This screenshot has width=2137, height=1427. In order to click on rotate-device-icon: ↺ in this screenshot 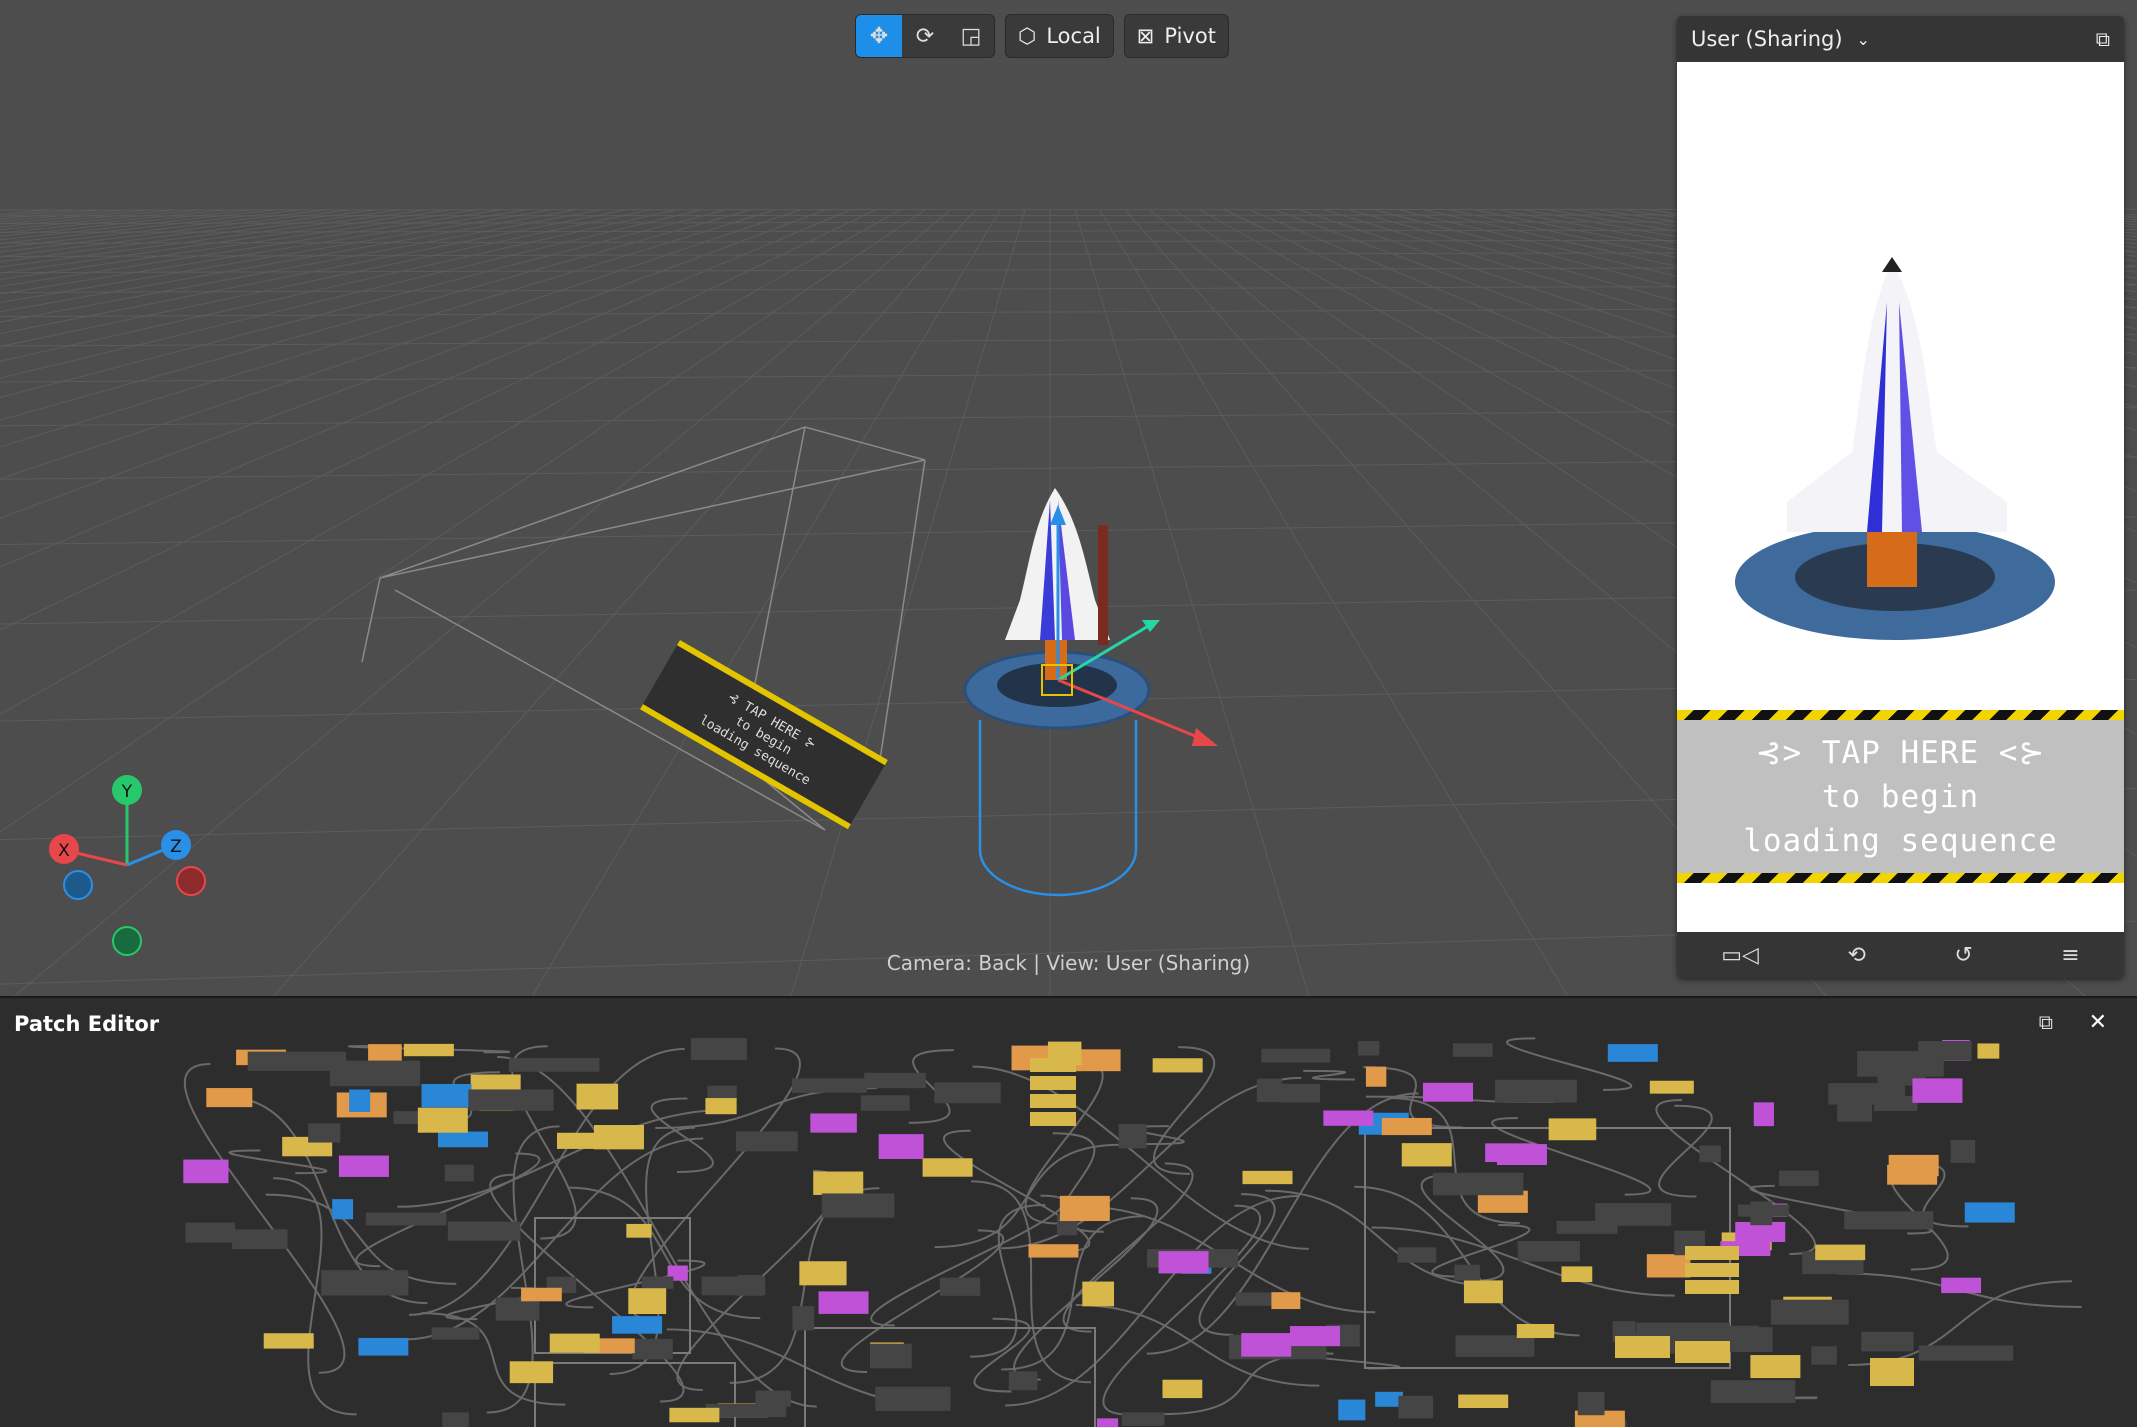, I will do `click(1963, 955)`.